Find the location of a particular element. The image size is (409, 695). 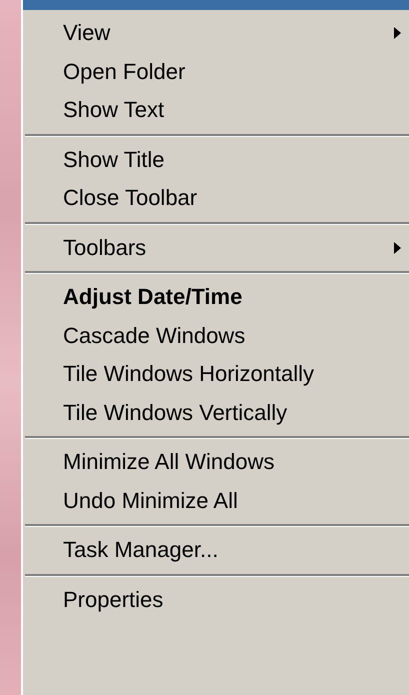

menu-item: Adjust Date/Time is located at coordinates (216, 297).